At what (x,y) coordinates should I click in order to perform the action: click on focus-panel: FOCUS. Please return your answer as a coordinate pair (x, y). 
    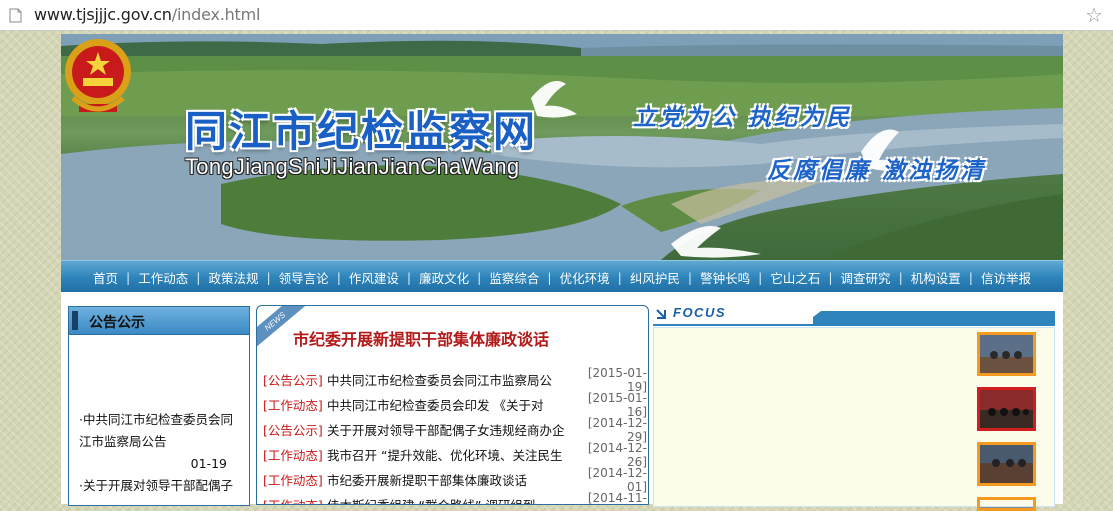
    Looking at the image, I should click on (854, 408).